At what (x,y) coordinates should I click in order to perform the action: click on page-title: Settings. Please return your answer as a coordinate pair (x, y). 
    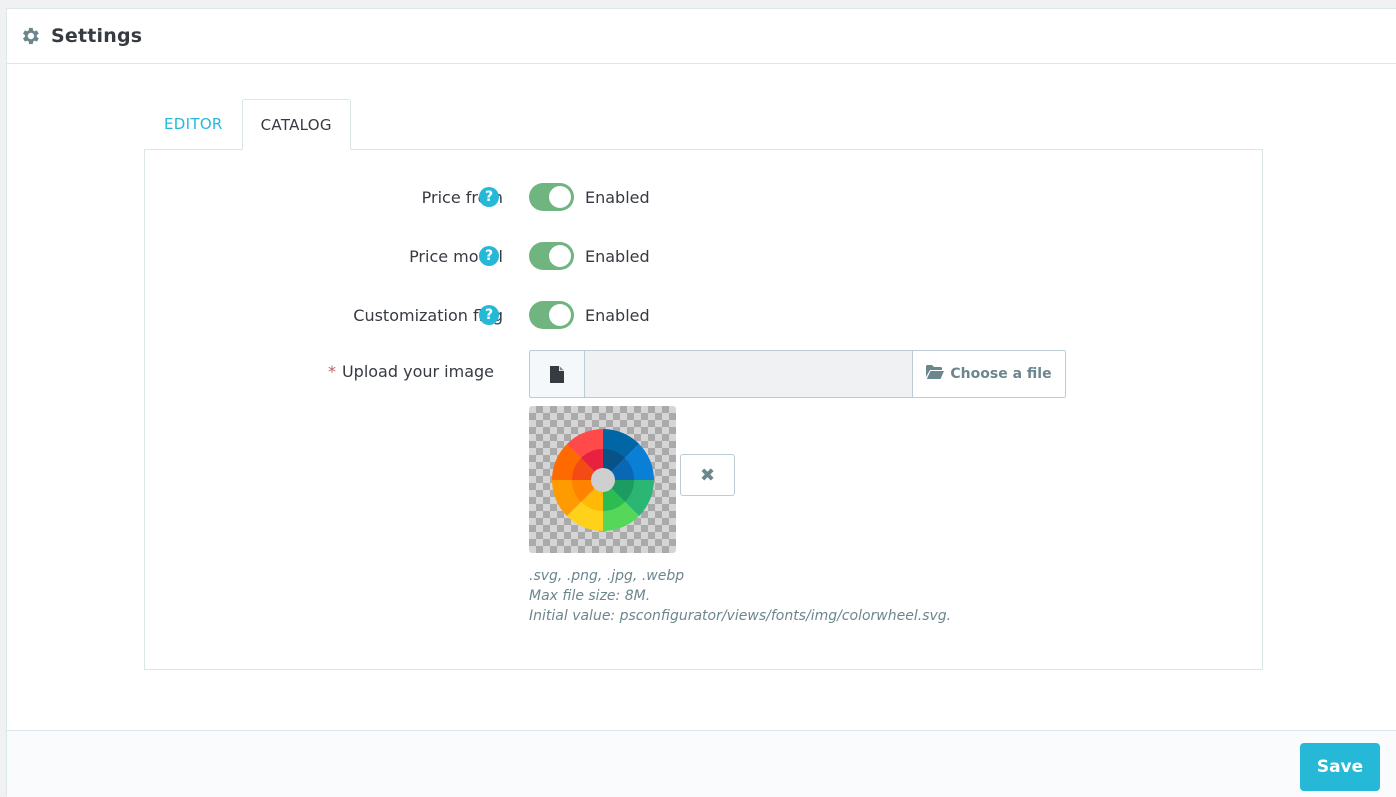
    Looking at the image, I should click on (97, 36).